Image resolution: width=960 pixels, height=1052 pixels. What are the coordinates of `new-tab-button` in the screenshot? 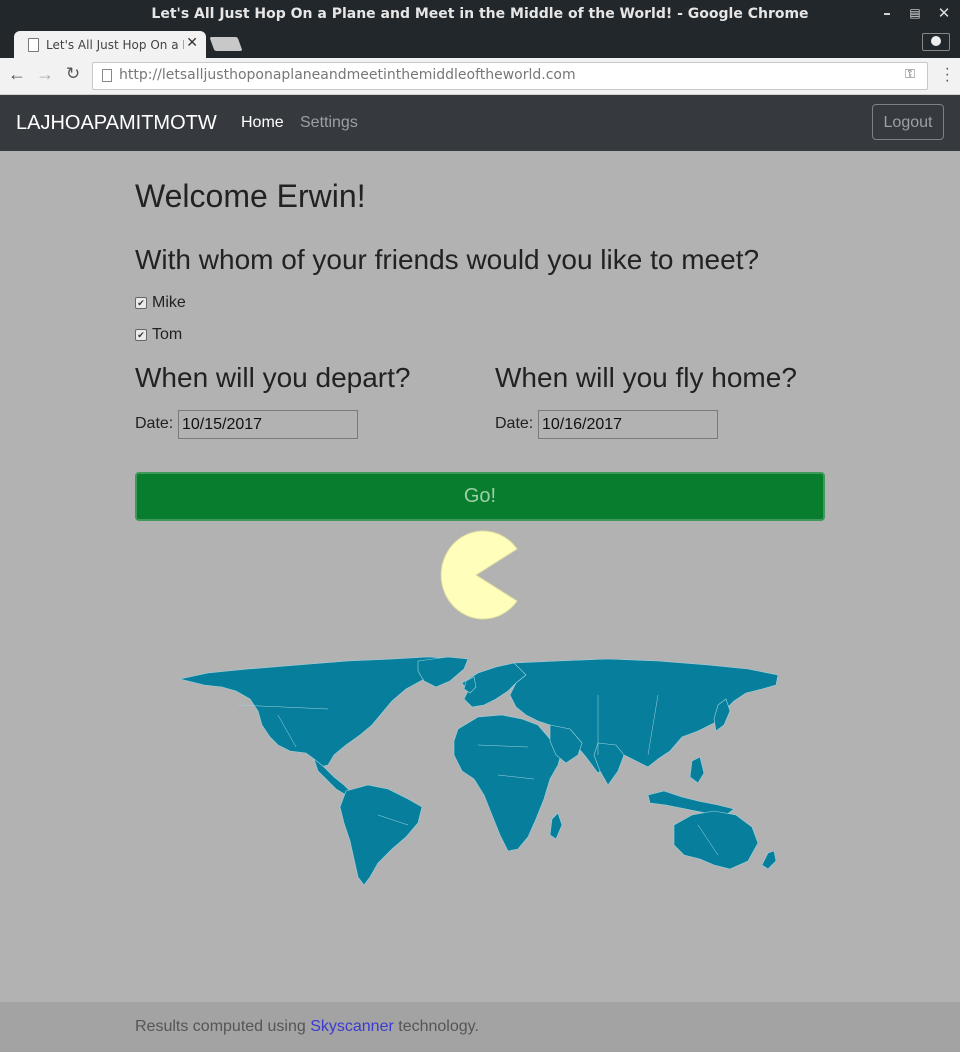 It's located at (226, 44).